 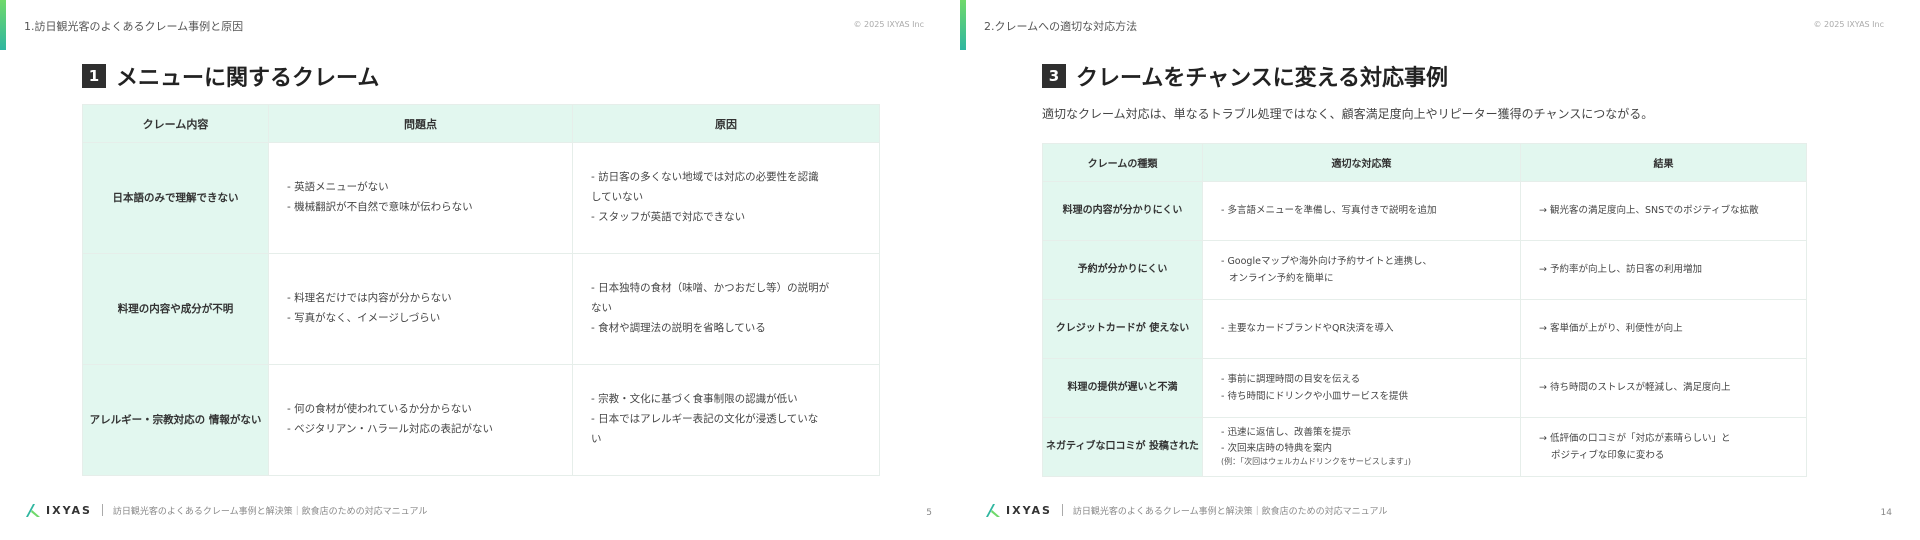 What do you see at coordinates (929, 513) in the screenshot?
I see `page-number: 5` at bounding box center [929, 513].